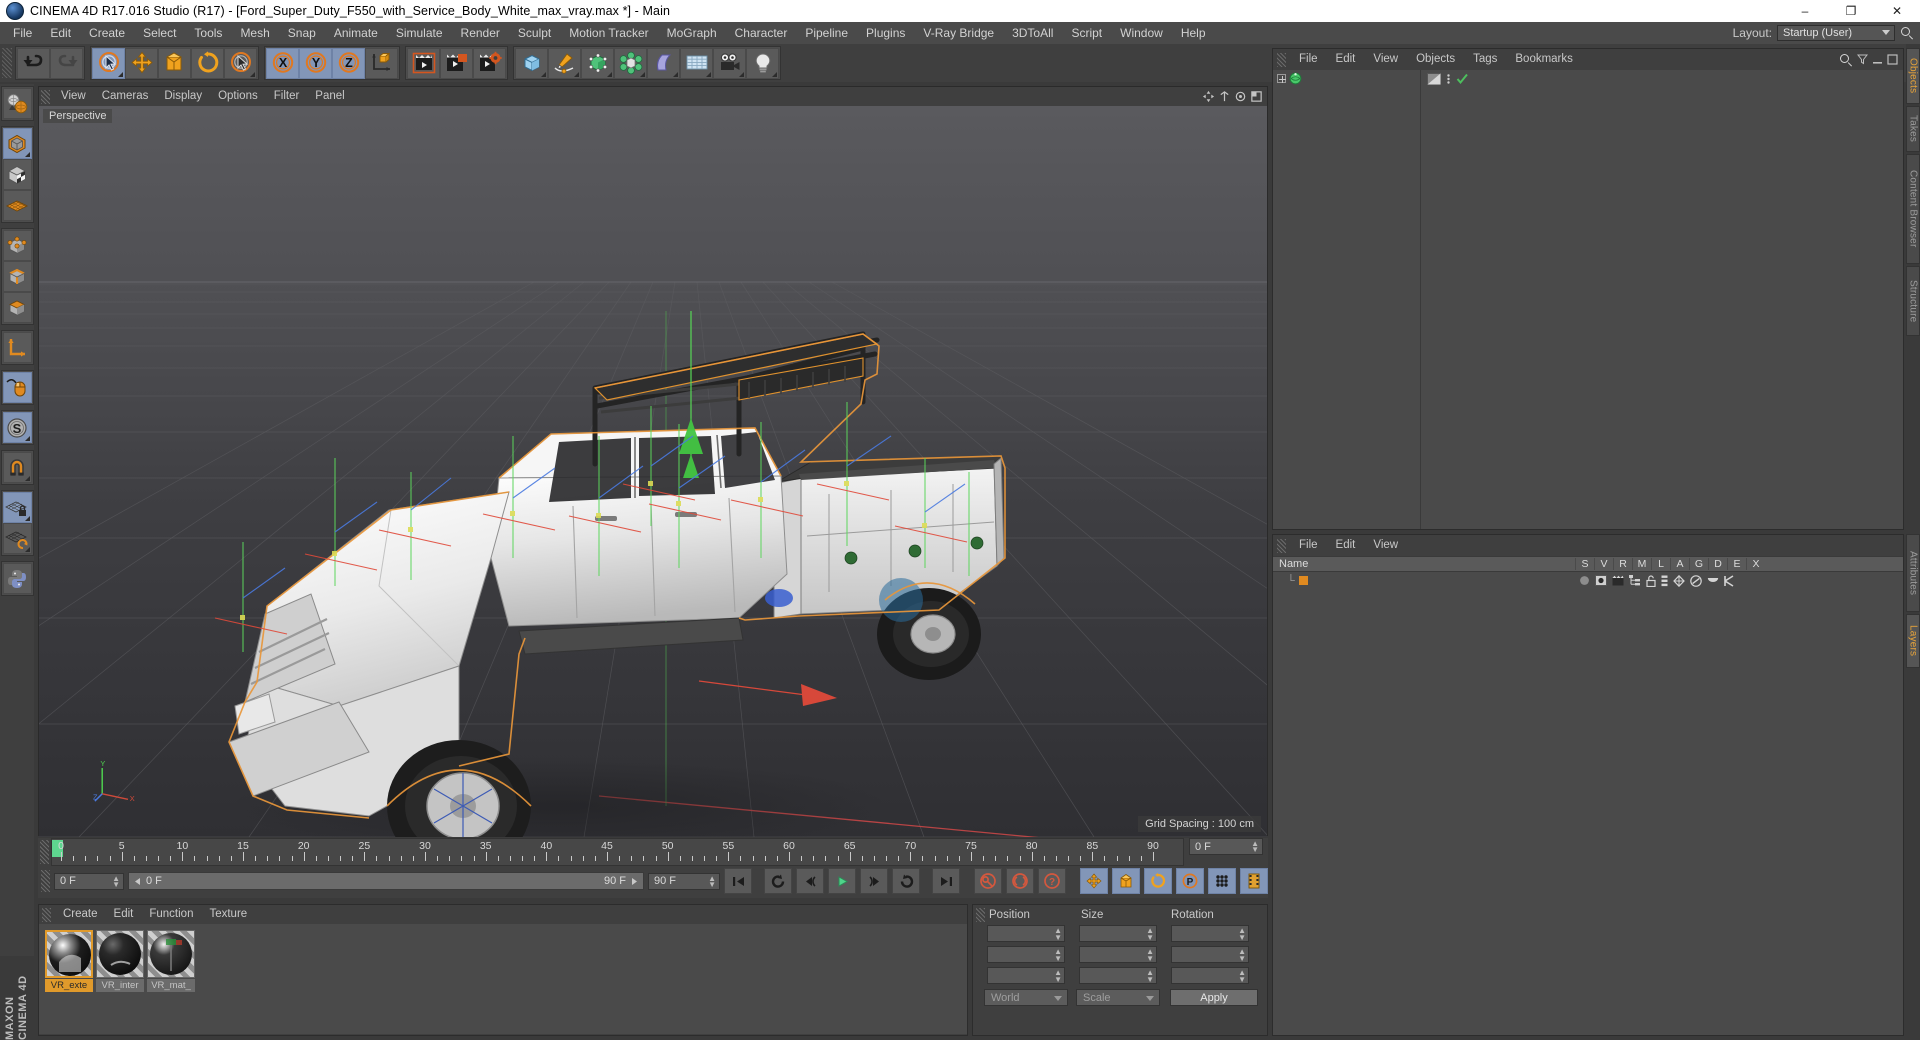 The image size is (1920, 1040). What do you see at coordinates (1618, 580) in the screenshot?
I see `film-icon` at bounding box center [1618, 580].